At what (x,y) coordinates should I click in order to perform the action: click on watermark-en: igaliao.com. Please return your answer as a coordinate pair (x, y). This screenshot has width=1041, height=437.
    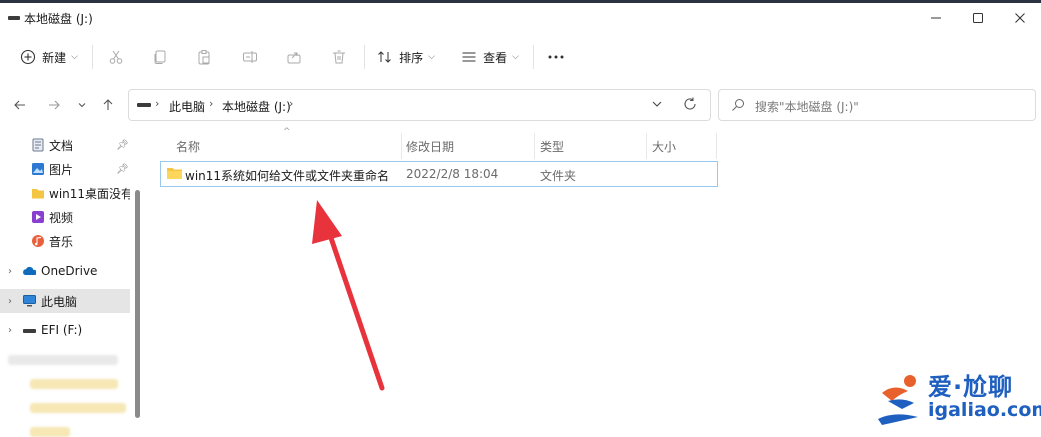
    Looking at the image, I should click on (984, 410).